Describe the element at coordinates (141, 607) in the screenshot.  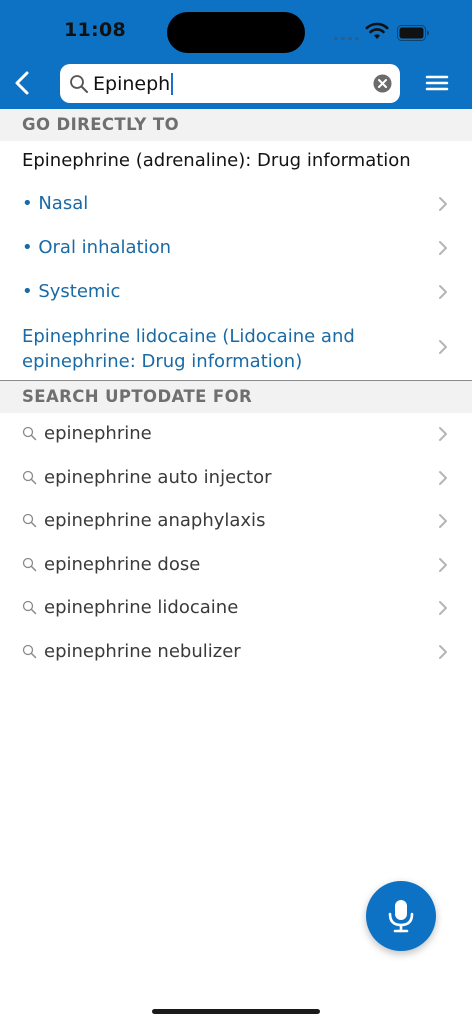
I see `suggestion-label: epinephrine lidocaine` at that location.